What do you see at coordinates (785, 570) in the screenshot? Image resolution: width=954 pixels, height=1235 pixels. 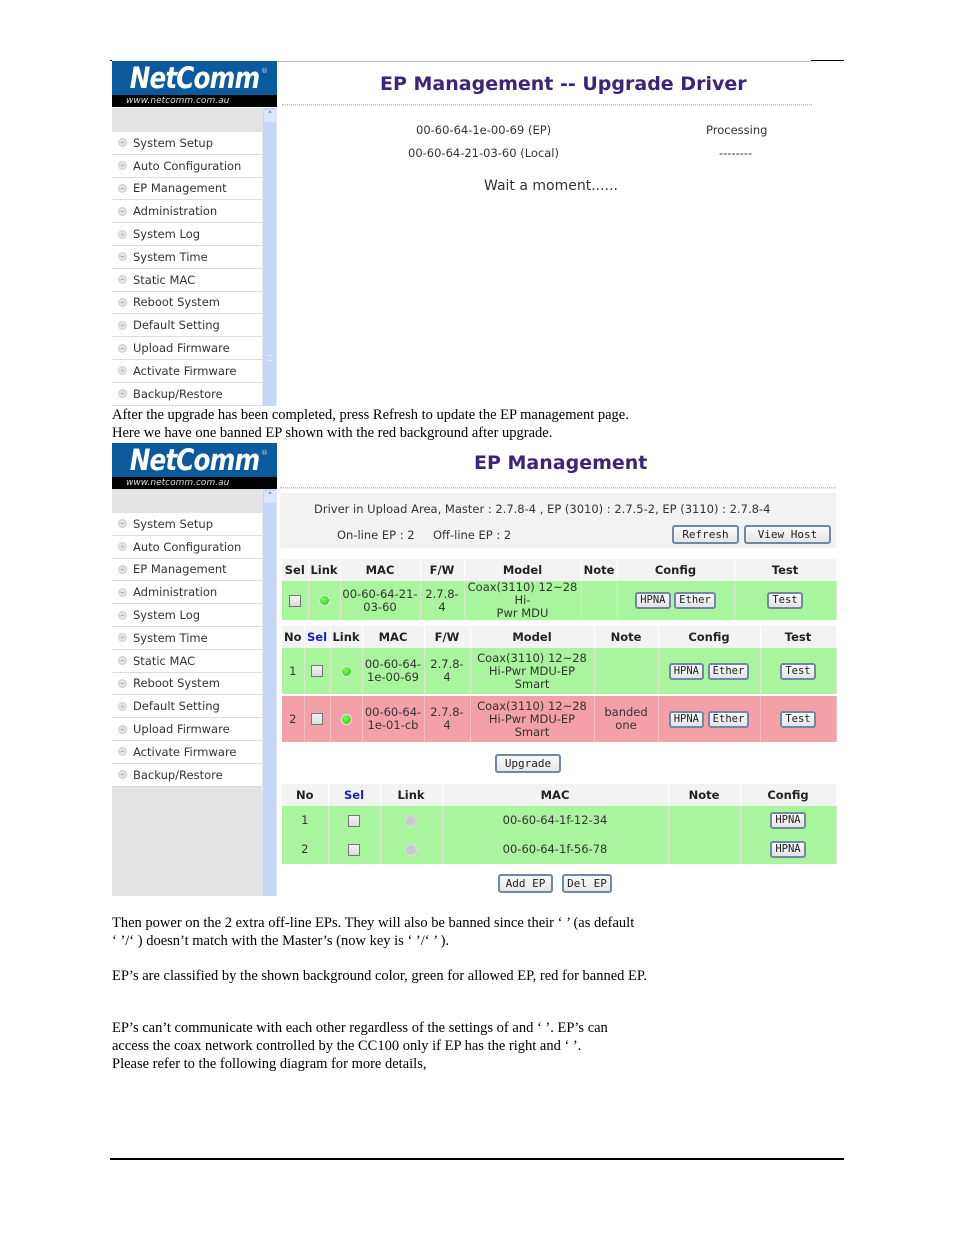 I see `col-test: Test` at bounding box center [785, 570].